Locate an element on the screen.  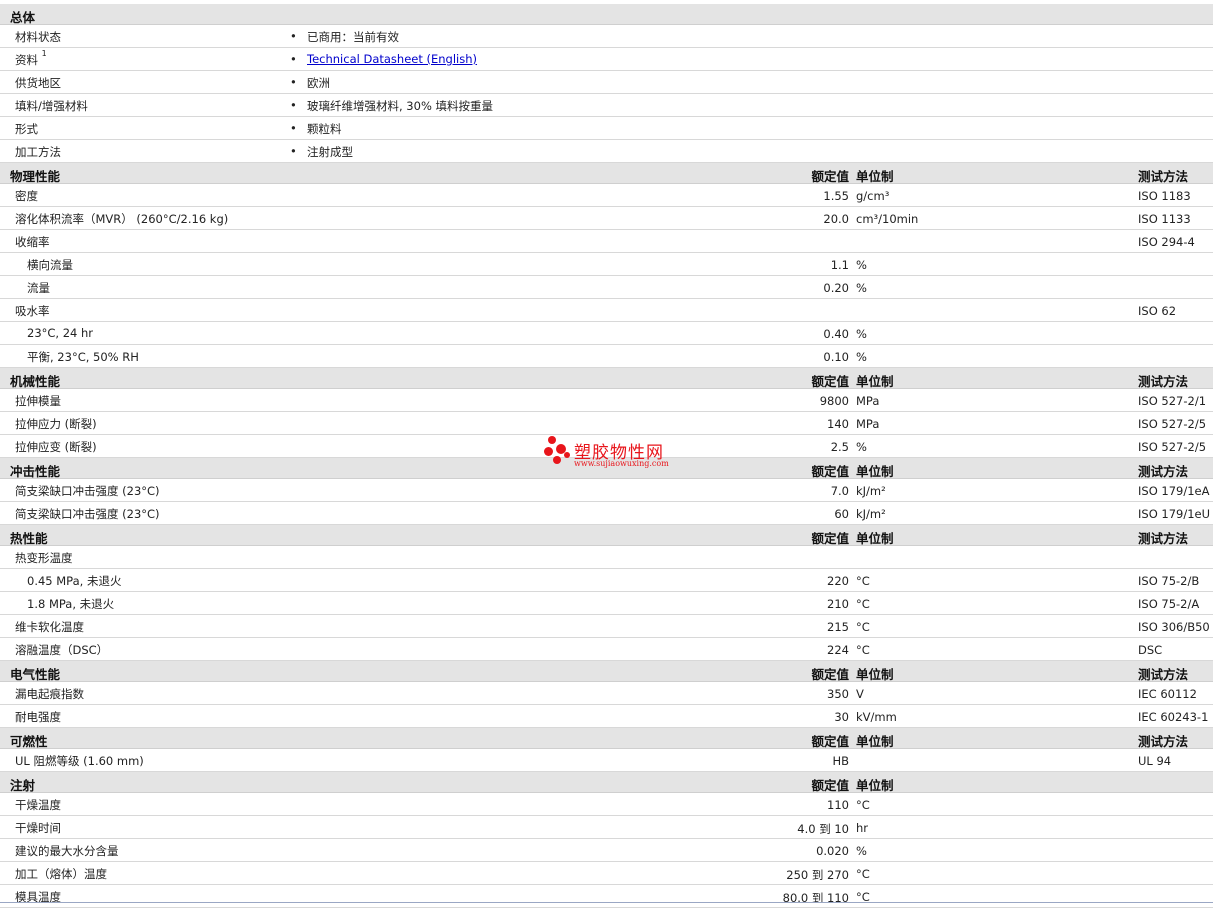
property-row: 加工（熔体）温度 250 到 270 °C is located at coordinates (606, 873).